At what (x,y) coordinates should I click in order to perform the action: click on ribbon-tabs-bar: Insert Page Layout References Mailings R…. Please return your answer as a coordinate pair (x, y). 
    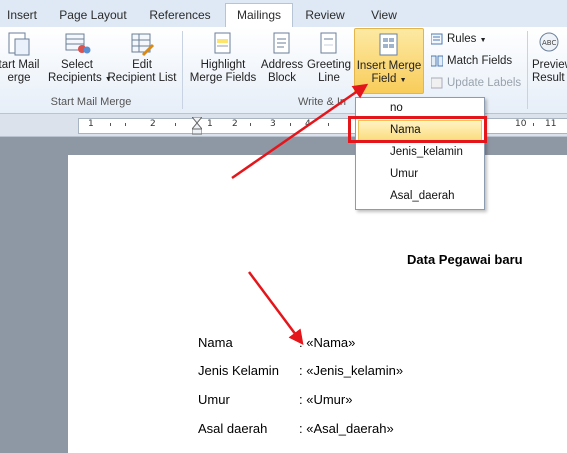
    Looking at the image, I should click on (283, 14).